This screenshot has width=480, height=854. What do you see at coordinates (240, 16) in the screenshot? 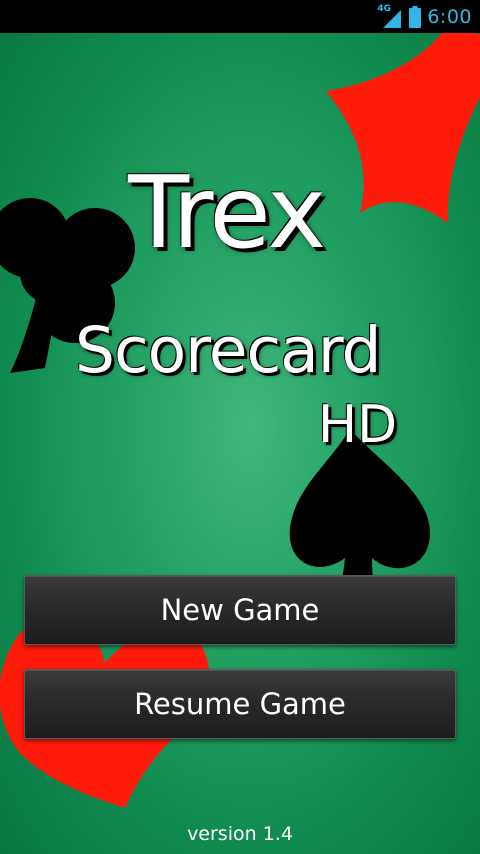
I see `status-bar: 4G 6:00` at bounding box center [240, 16].